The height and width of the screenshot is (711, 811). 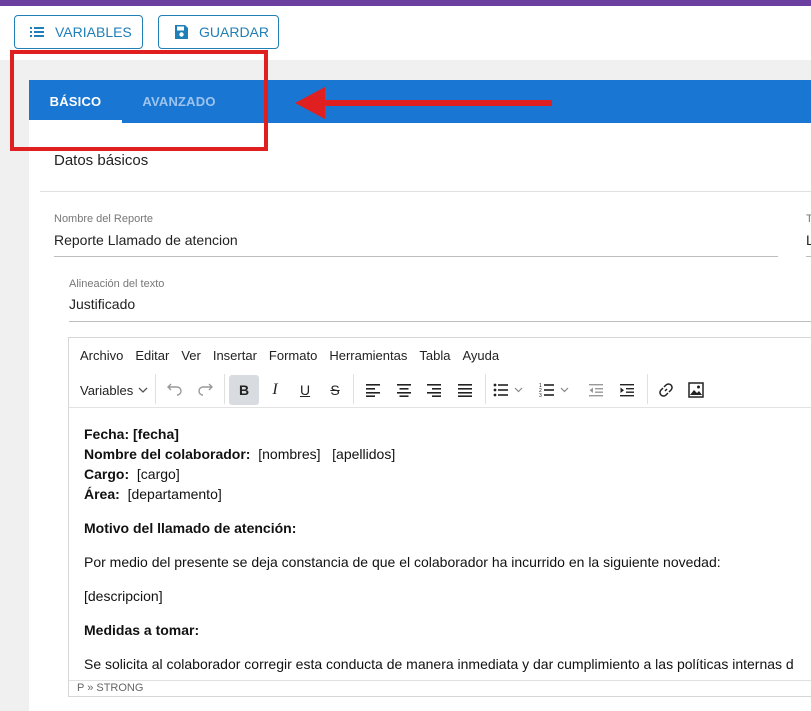 I want to click on variables-button-label: VARIABLES, so click(x=93, y=32).